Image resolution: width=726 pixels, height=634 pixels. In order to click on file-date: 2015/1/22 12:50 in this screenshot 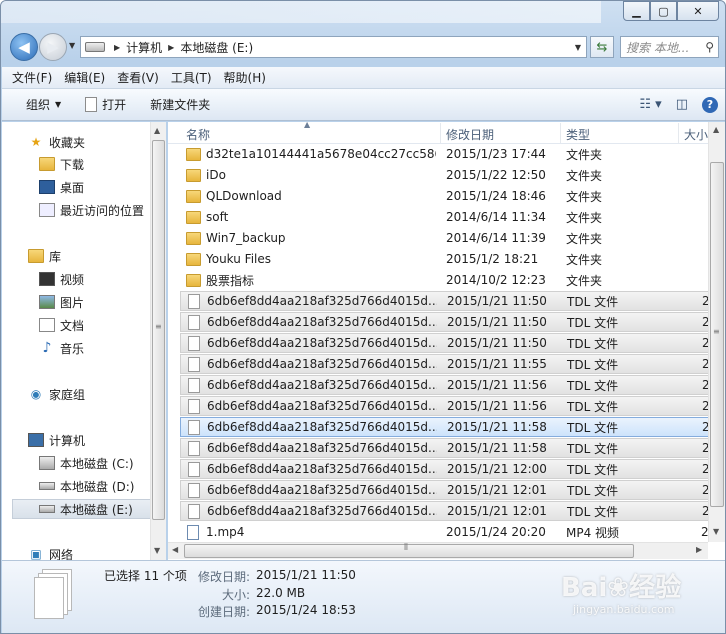, I will do `click(496, 175)`.